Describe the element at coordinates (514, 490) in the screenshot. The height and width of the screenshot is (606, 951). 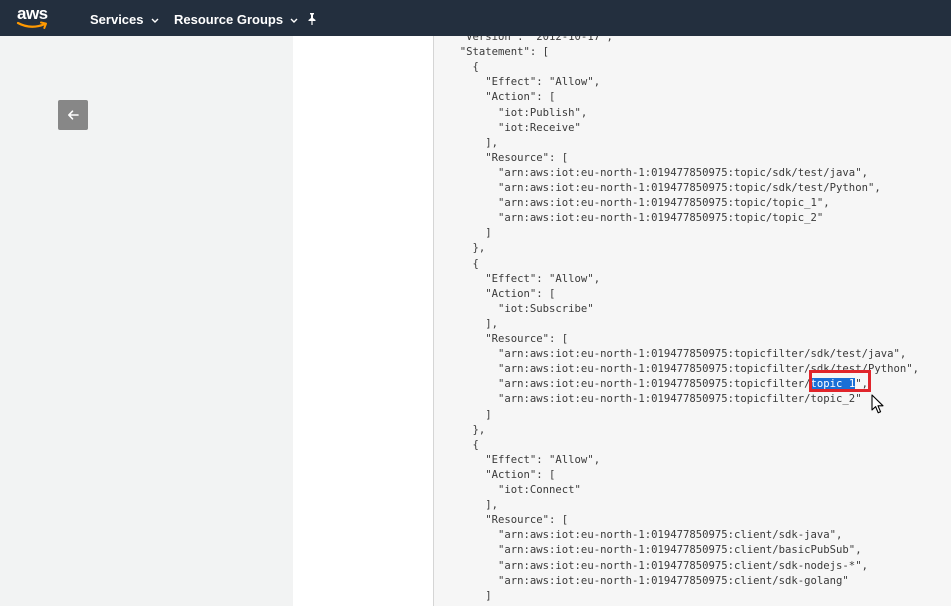
I see `code-line: "iot:Connect"` at that location.